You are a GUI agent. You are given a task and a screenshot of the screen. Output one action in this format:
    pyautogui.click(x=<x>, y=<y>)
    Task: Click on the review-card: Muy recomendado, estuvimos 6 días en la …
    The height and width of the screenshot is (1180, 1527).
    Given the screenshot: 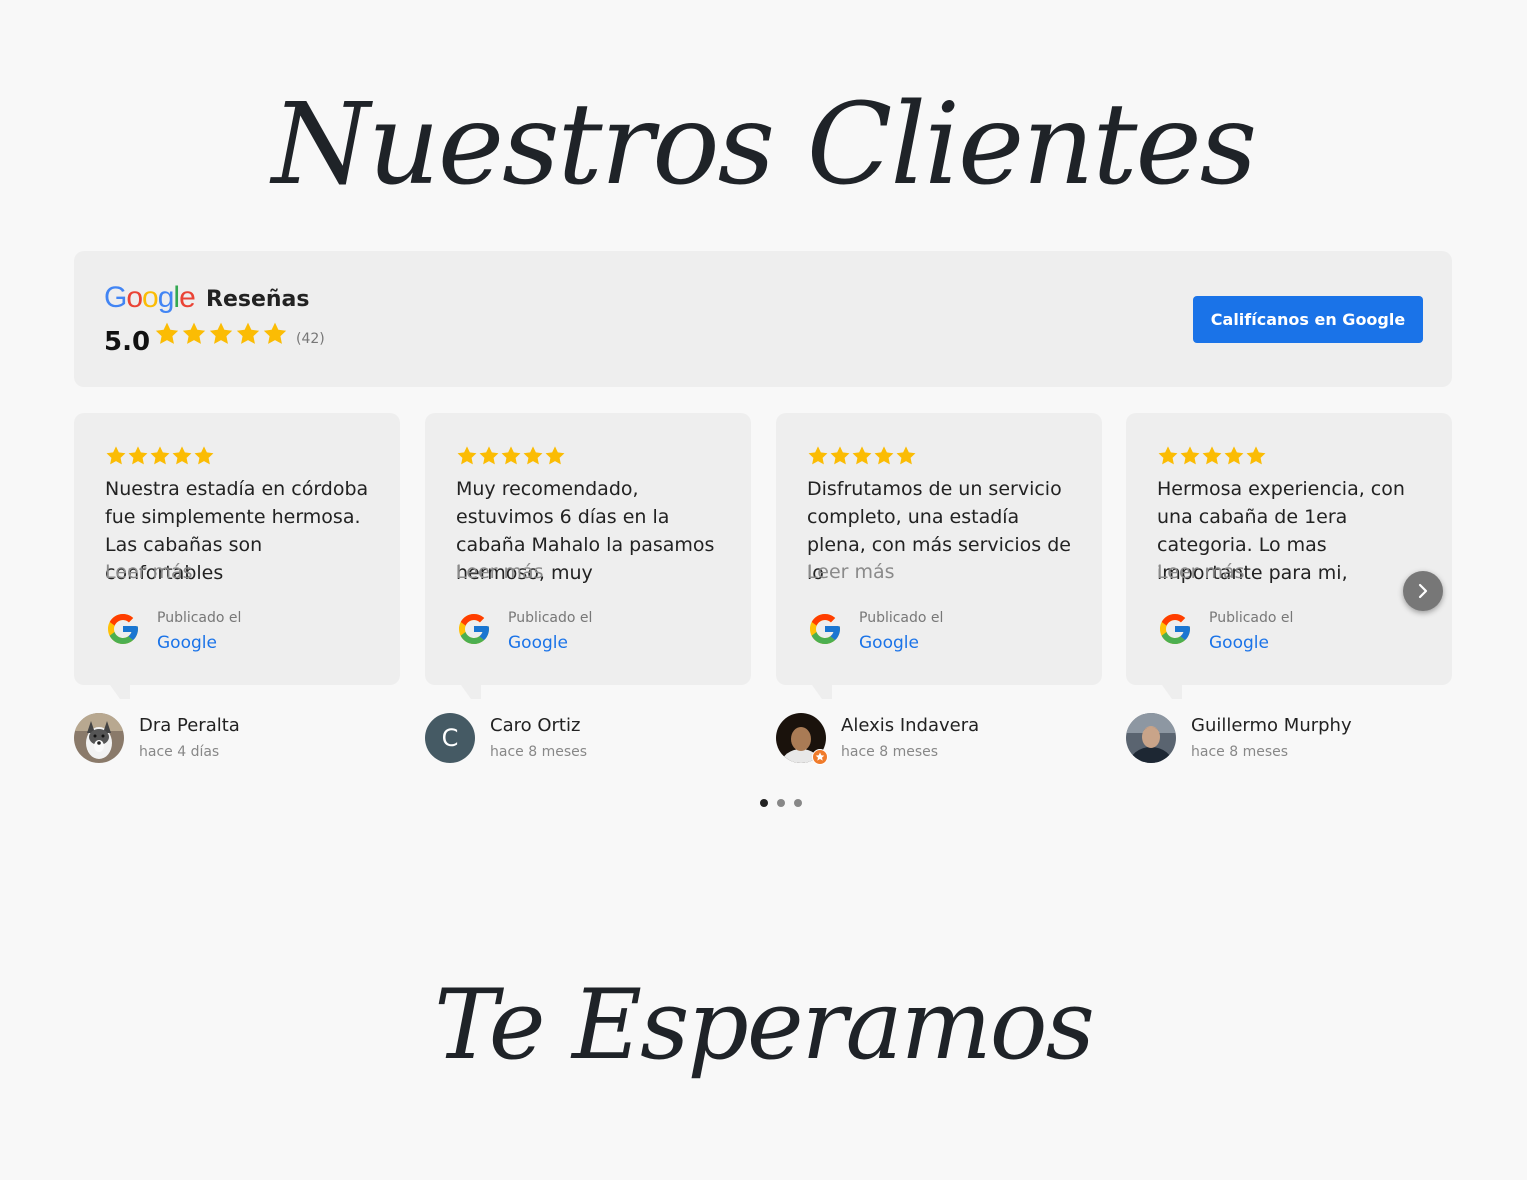 What is the action you would take?
    pyautogui.click(x=588, y=556)
    